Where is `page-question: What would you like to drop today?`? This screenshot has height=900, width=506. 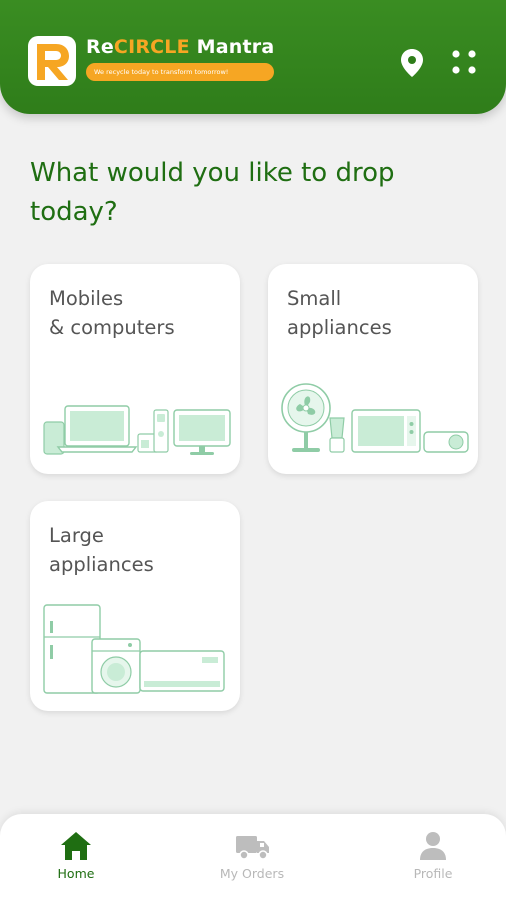
page-question: What would you like to drop today? is located at coordinates (212, 192).